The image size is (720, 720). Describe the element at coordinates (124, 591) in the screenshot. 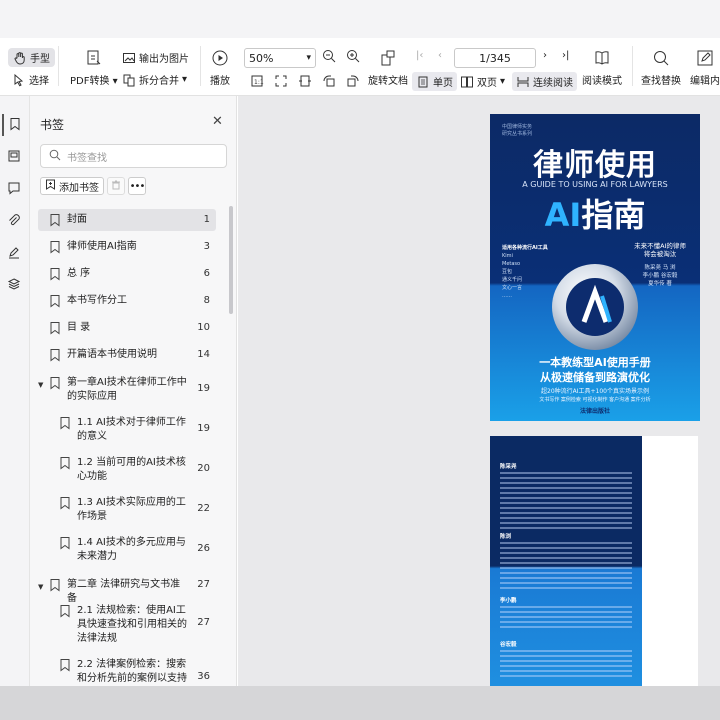

I see `bookmark-label: 第二章 法律研究与文书准备` at that location.